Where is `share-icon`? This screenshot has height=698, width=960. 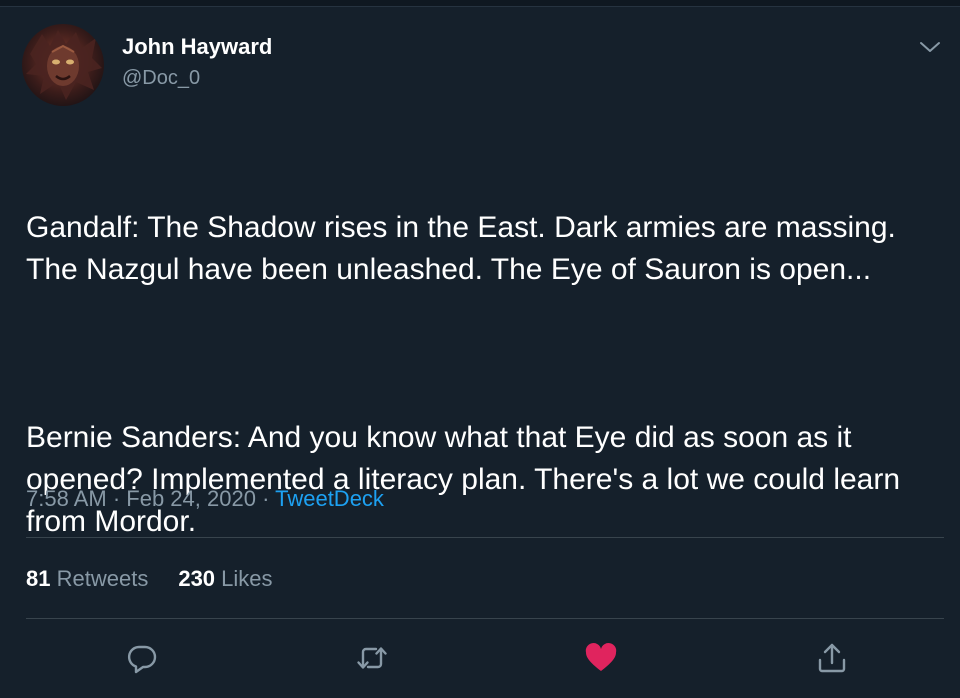
share-icon is located at coordinates (832, 658).